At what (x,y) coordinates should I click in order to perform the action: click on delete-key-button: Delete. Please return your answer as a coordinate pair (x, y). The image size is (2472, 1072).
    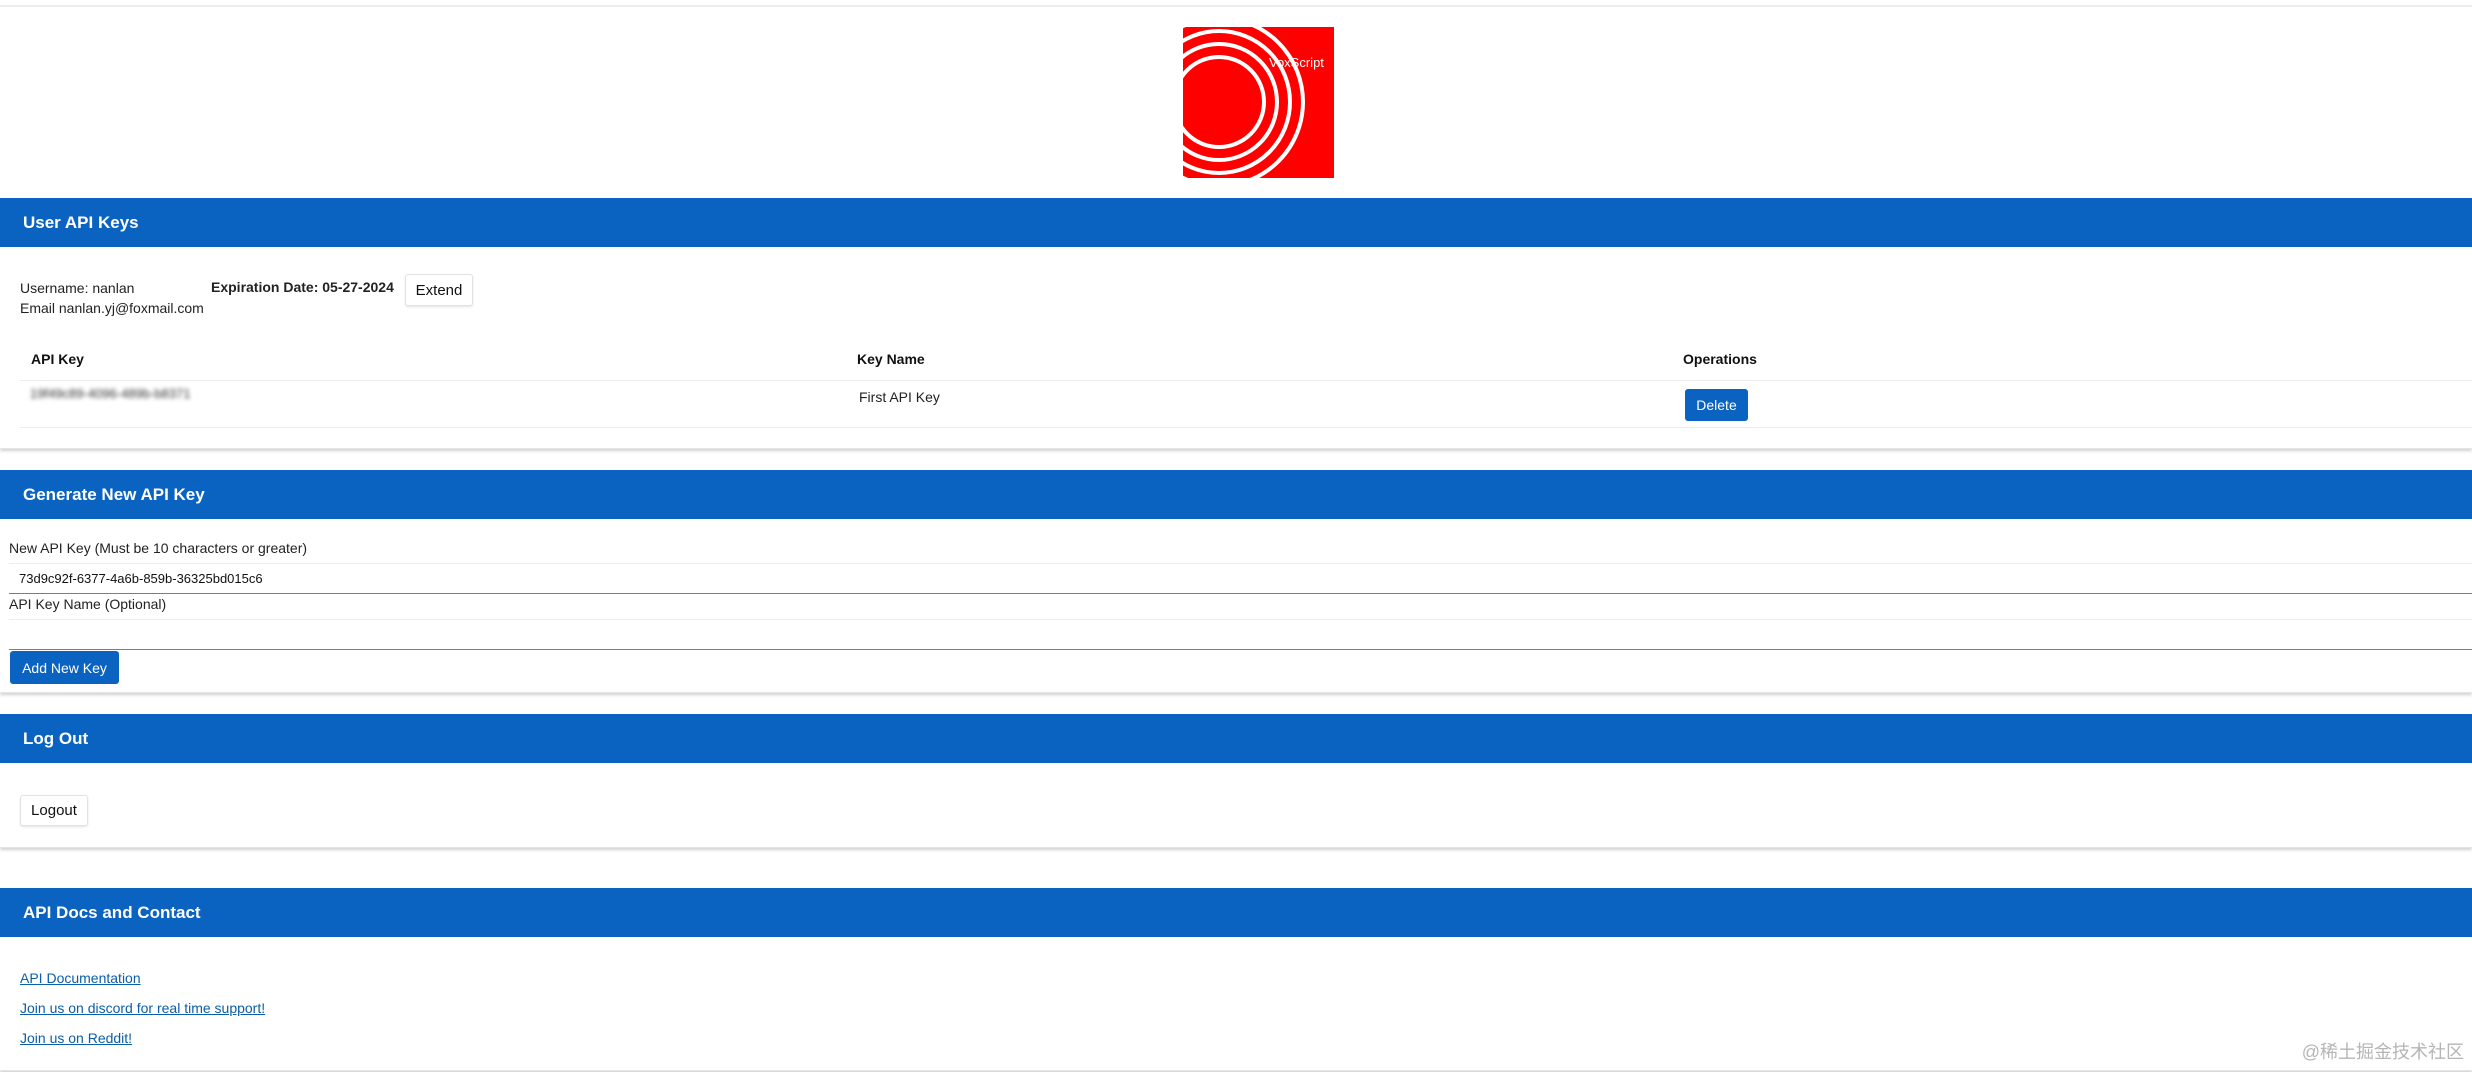
    Looking at the image, I should click on (1716, 405).